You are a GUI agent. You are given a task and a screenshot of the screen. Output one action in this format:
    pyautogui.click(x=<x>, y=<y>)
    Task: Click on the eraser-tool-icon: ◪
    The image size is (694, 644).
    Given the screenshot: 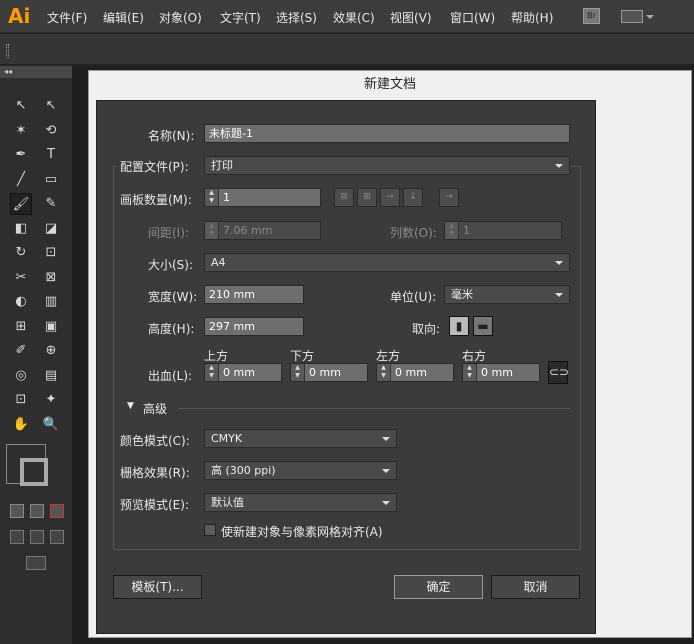 What is the action you would take?
    pyautogui.click(x=51, y=229)
    